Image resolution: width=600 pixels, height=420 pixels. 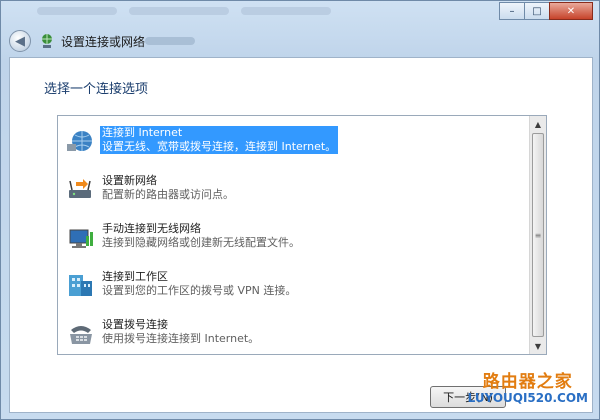 What do you see at coordinates (81, 238) in the screenshot?
I see `wireless-computer-icon` at bounding box center [81, 238].